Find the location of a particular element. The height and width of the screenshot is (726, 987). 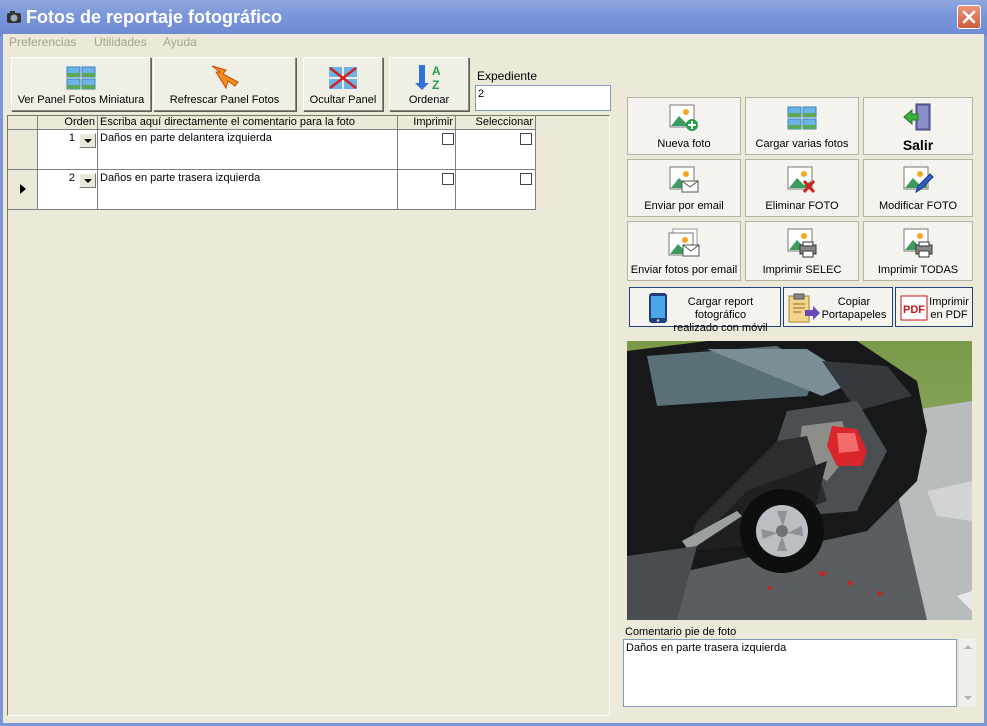

imprimir-selec-label: Imprimir SELEC is located at coordinates (802, 270).